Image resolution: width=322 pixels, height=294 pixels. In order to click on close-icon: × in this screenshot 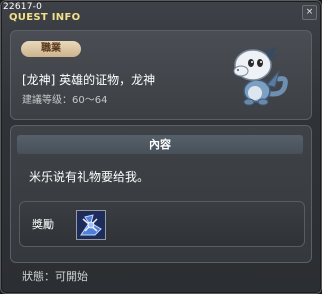, I will do `click(309, 12)`.